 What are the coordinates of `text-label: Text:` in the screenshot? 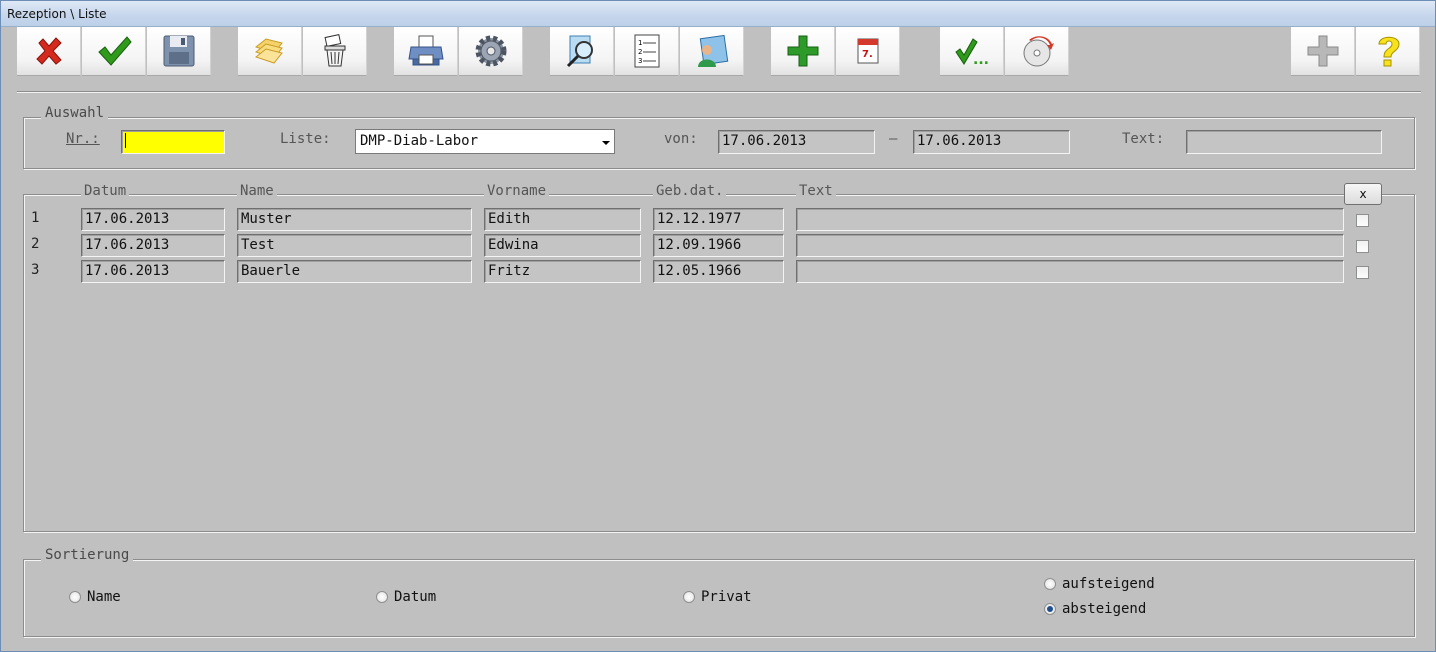 It's located at (1143, 139).